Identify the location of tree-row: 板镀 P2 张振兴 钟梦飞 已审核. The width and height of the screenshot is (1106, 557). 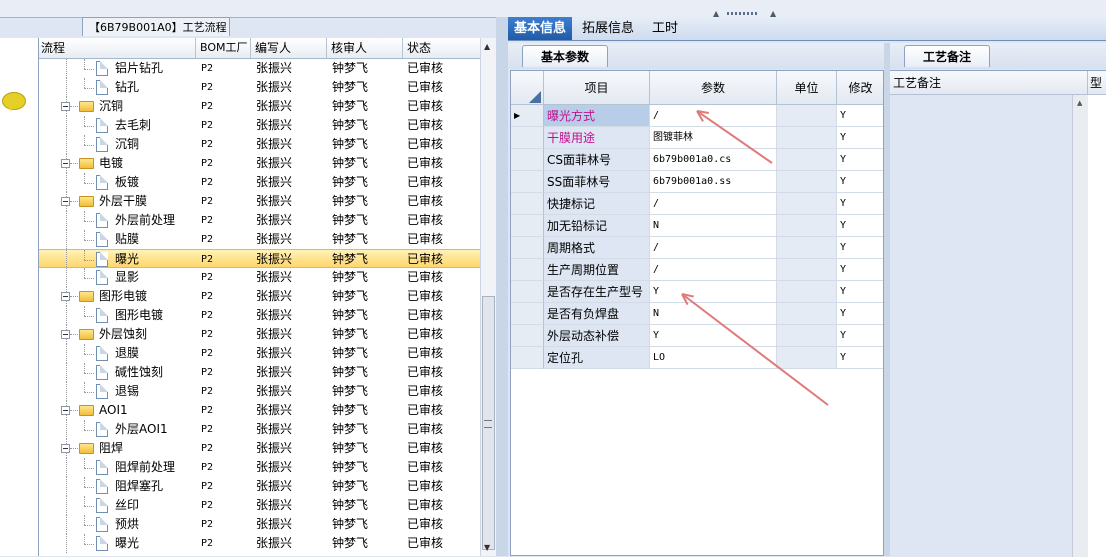
(260, 182).